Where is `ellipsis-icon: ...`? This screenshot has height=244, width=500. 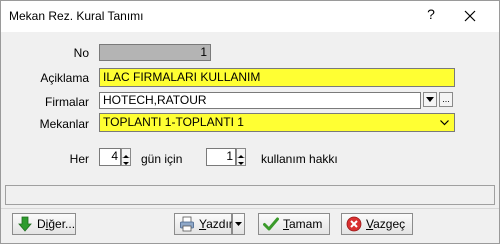 ellipsis-icon: ... is located at coordinates (446, 99).